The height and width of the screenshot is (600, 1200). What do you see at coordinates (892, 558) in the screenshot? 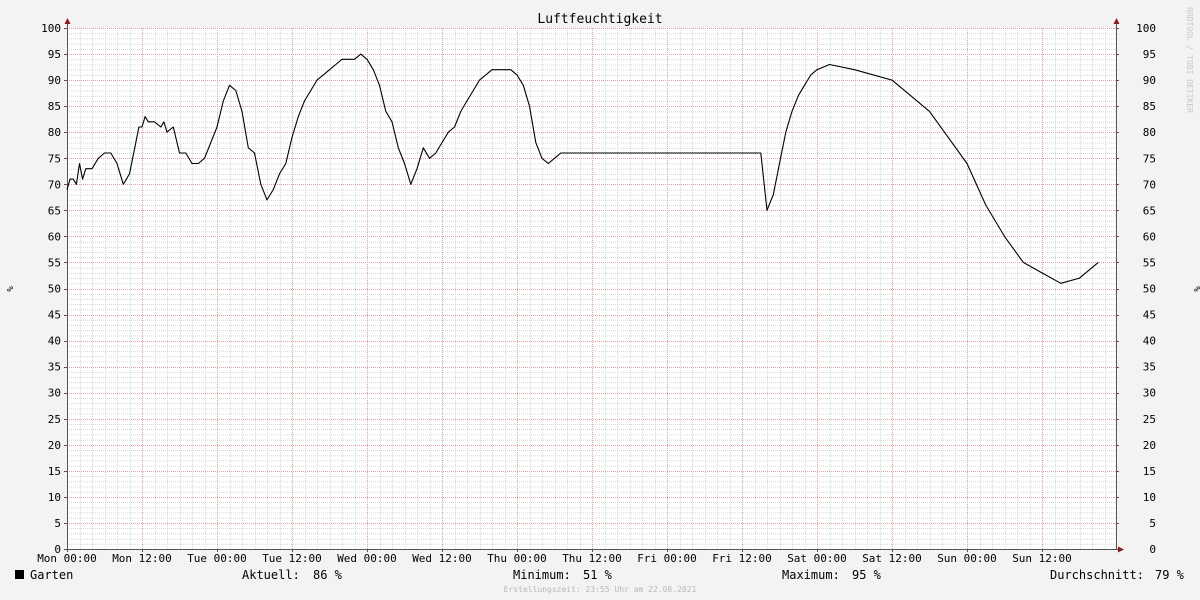
I see `x-tick-label: Sat 12:00` at bounding box center [892, 558].